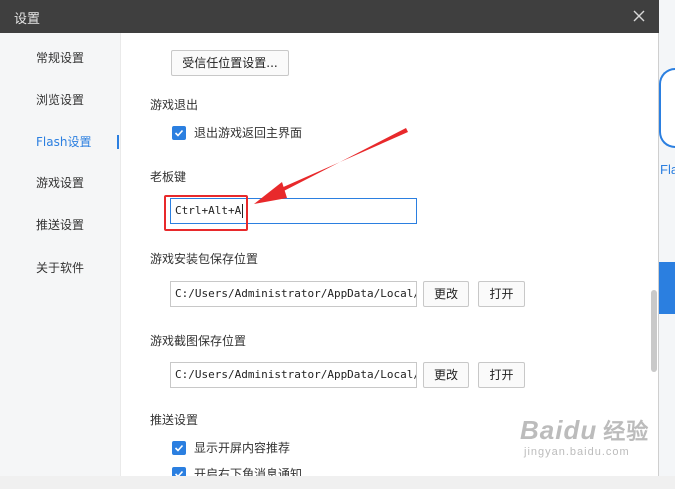 This screenshot has width=675, height=489. Describe the element at coordinates (446, 294) in the screenshot. I see `install-path-change-button: 更改` at that location.